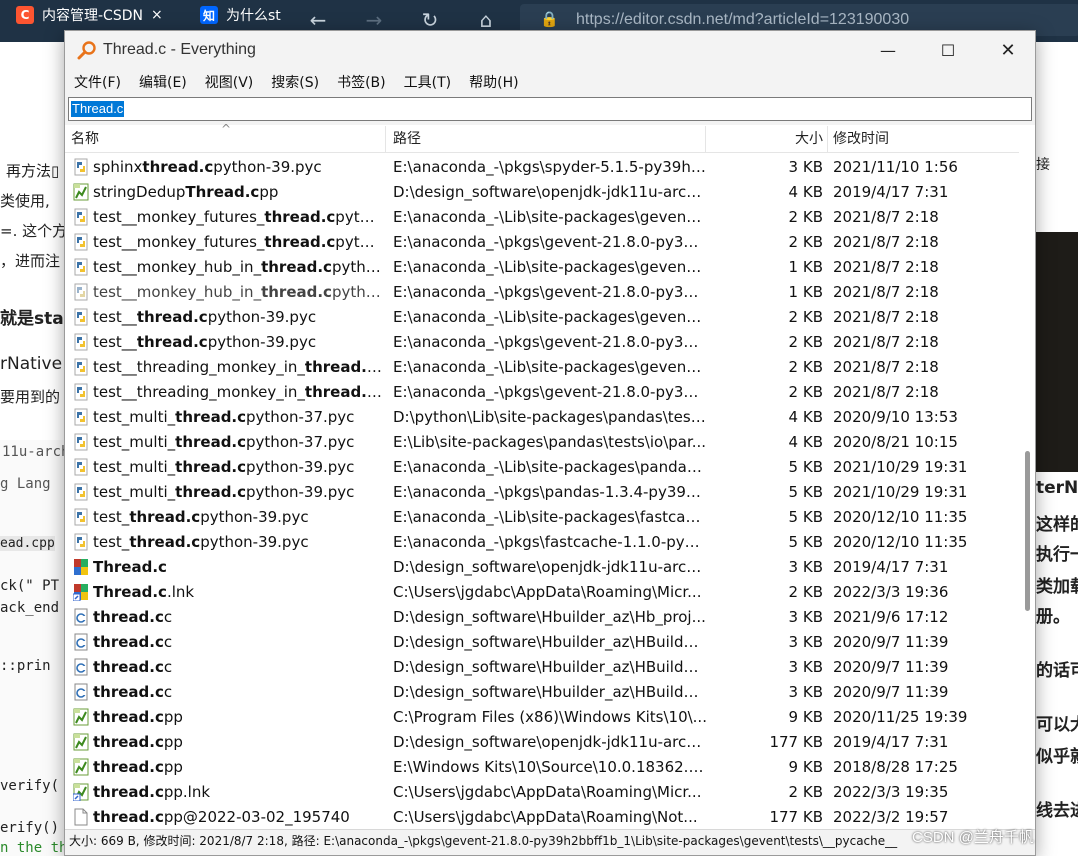 The width and height of the screenshot is (1078, 856). Describe the element at coordinates (238, 767) in the screenshot. I see `file-name: thread.cpp` at that location.